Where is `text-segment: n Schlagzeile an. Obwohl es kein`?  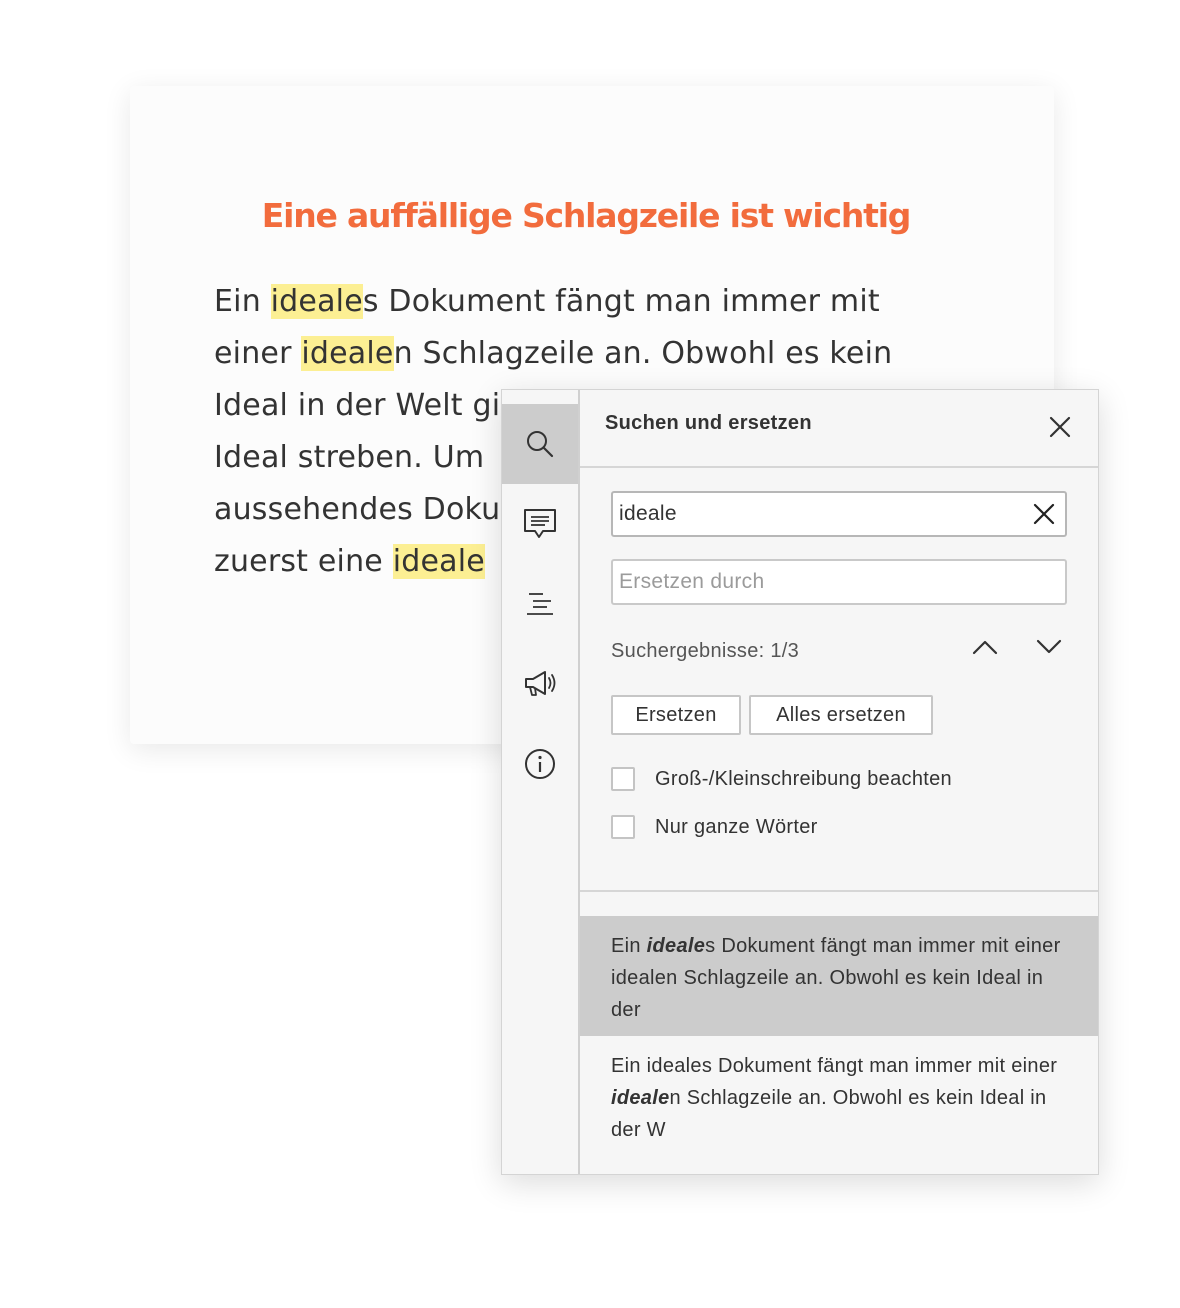 text-segment: n Schlagzeile an. Obwohl es kein is located at coordinates (643, 353).